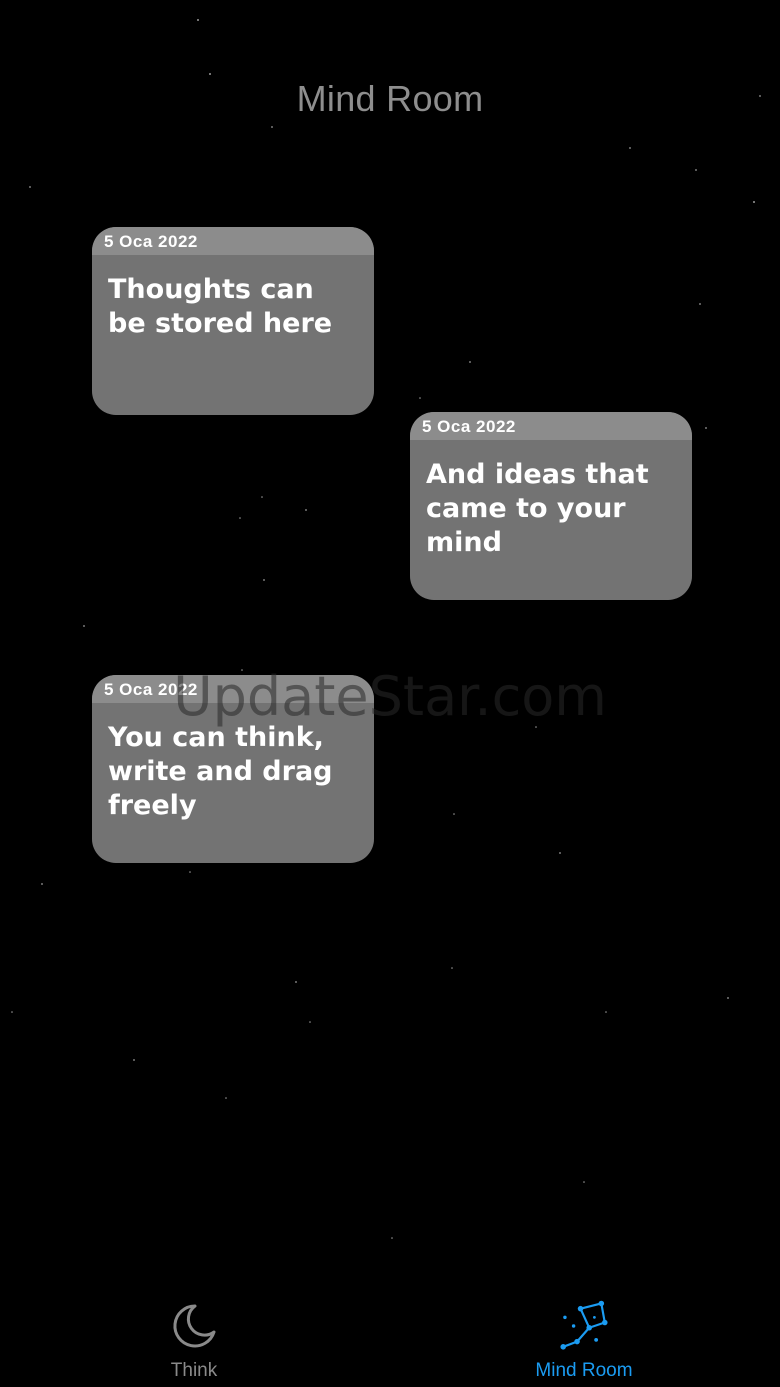 The width and height of the screenshot is (780, 1387). I want to click on thought-card-text: You can think, write and drag freely, so click(220, 771).